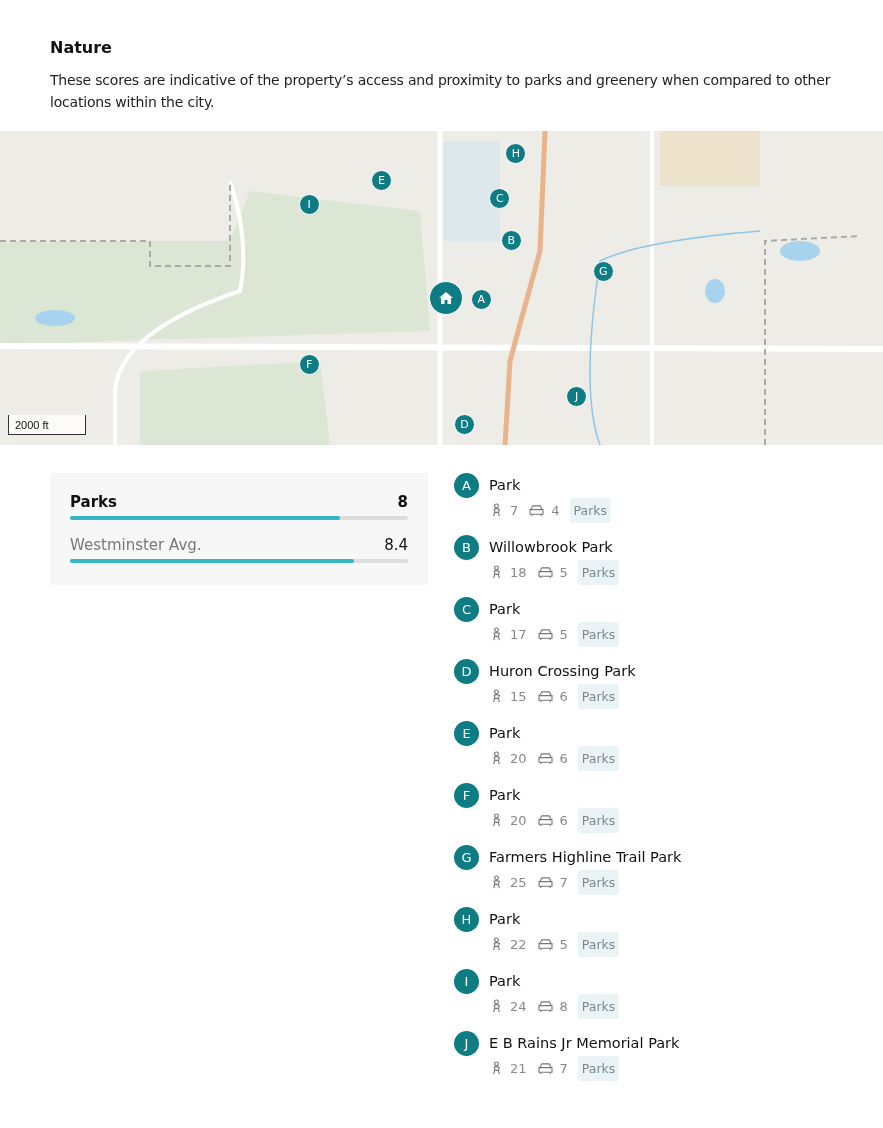  What do you see at coordinates (396, 545) in the screenshot?
I see `score-value: 8.4` at bounding box center [396, 545].